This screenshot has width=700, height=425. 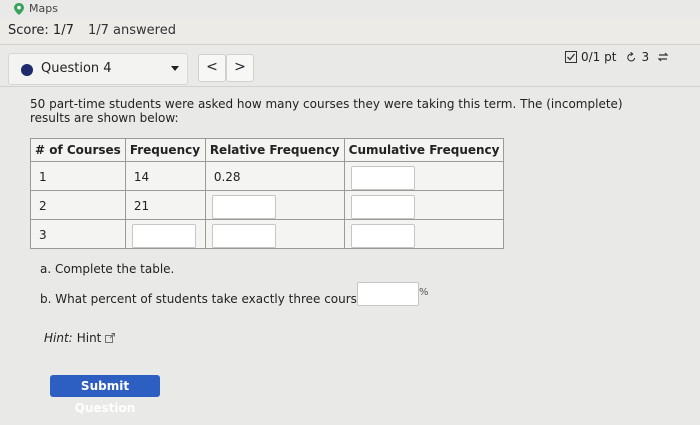 What do you see at coordinates (27, 70) in the screenshot?
I see `question-status-dot` at bounding box center [27, 70].